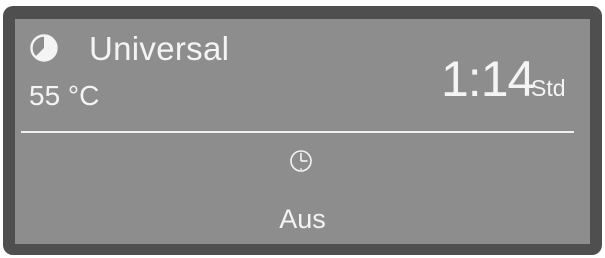 The width and height of the screenshot is (605, 258). Describe the element at coordinates (64, 95) in the screenshot. I see `temperature-readout: 55 °C` at that location.